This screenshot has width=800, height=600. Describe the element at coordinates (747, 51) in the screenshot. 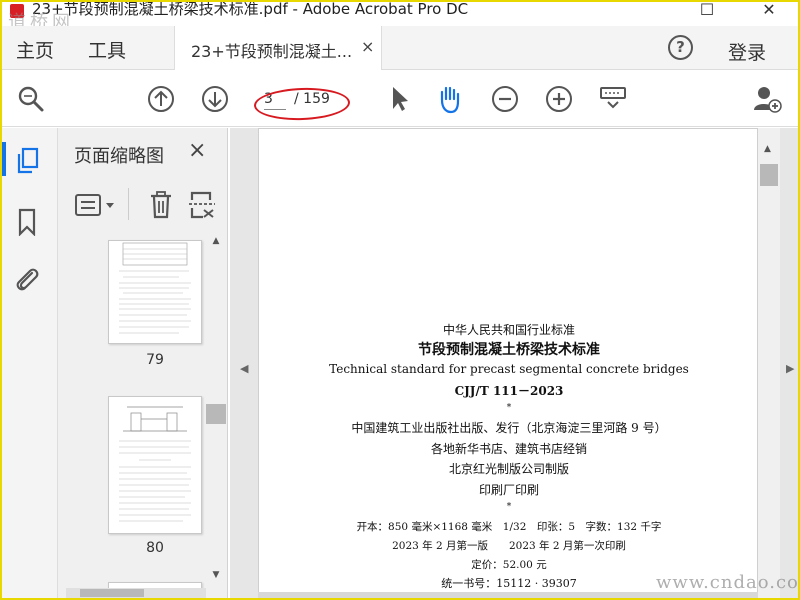

I see `login-button: 登录` at that location.